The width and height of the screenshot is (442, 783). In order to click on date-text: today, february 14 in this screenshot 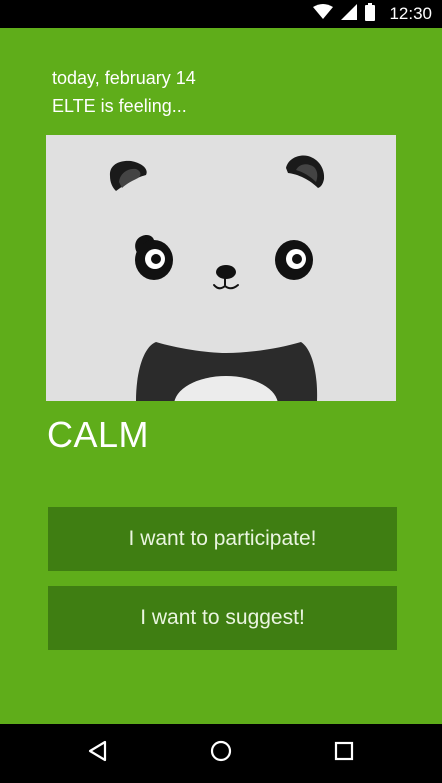, I will do `click(124, 78)`.